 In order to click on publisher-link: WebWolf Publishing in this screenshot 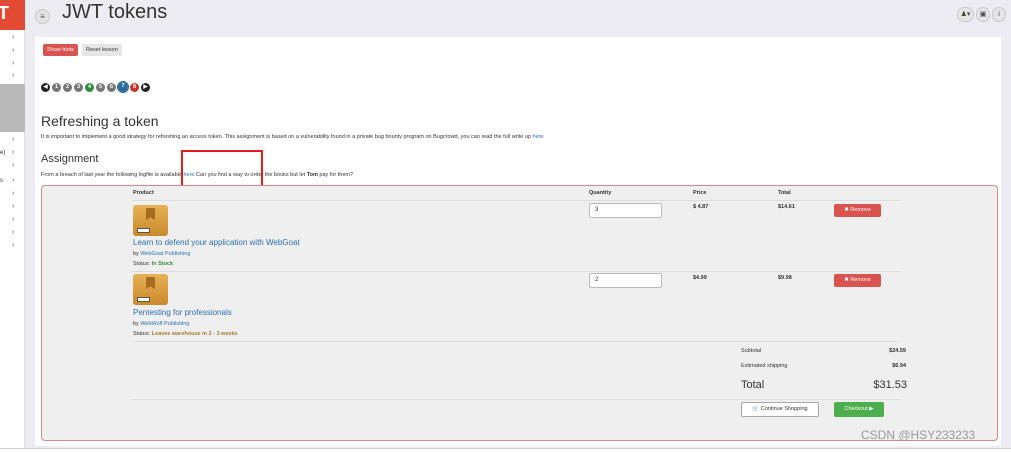, I will do `click(164, 324)`.